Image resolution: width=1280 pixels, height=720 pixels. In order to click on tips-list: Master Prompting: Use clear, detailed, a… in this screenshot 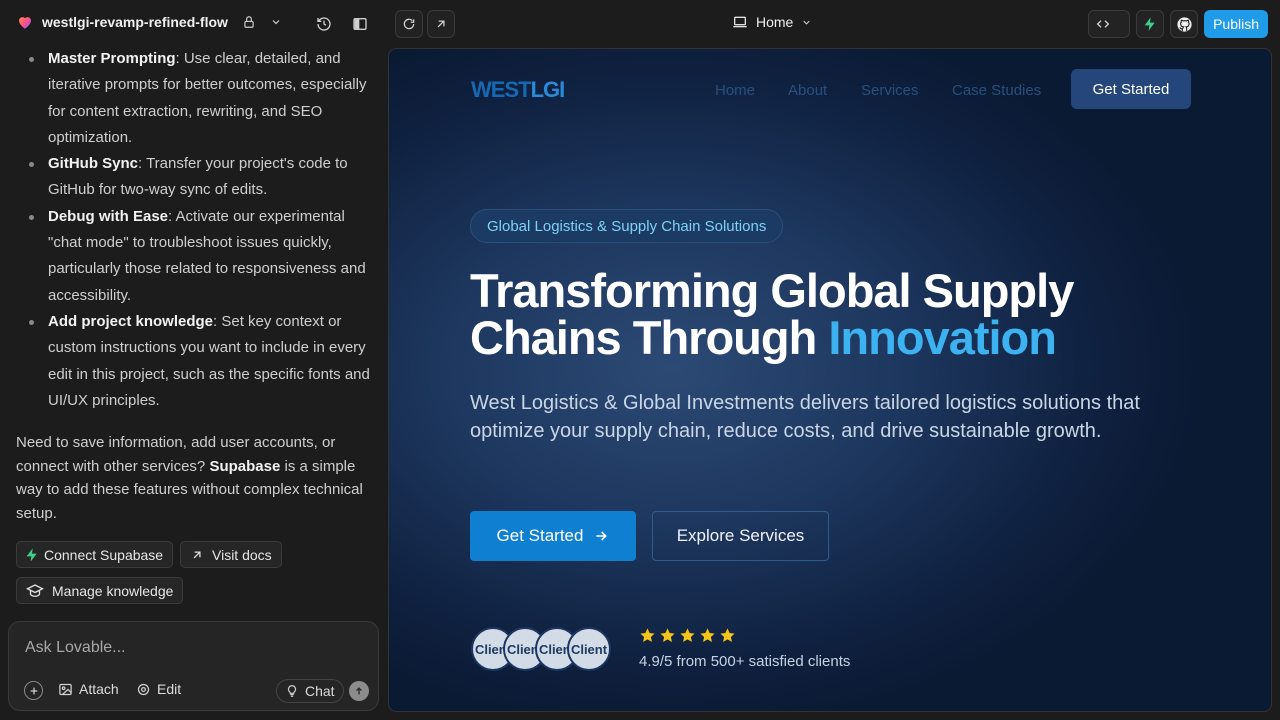, I will do `click(194, 230)`.